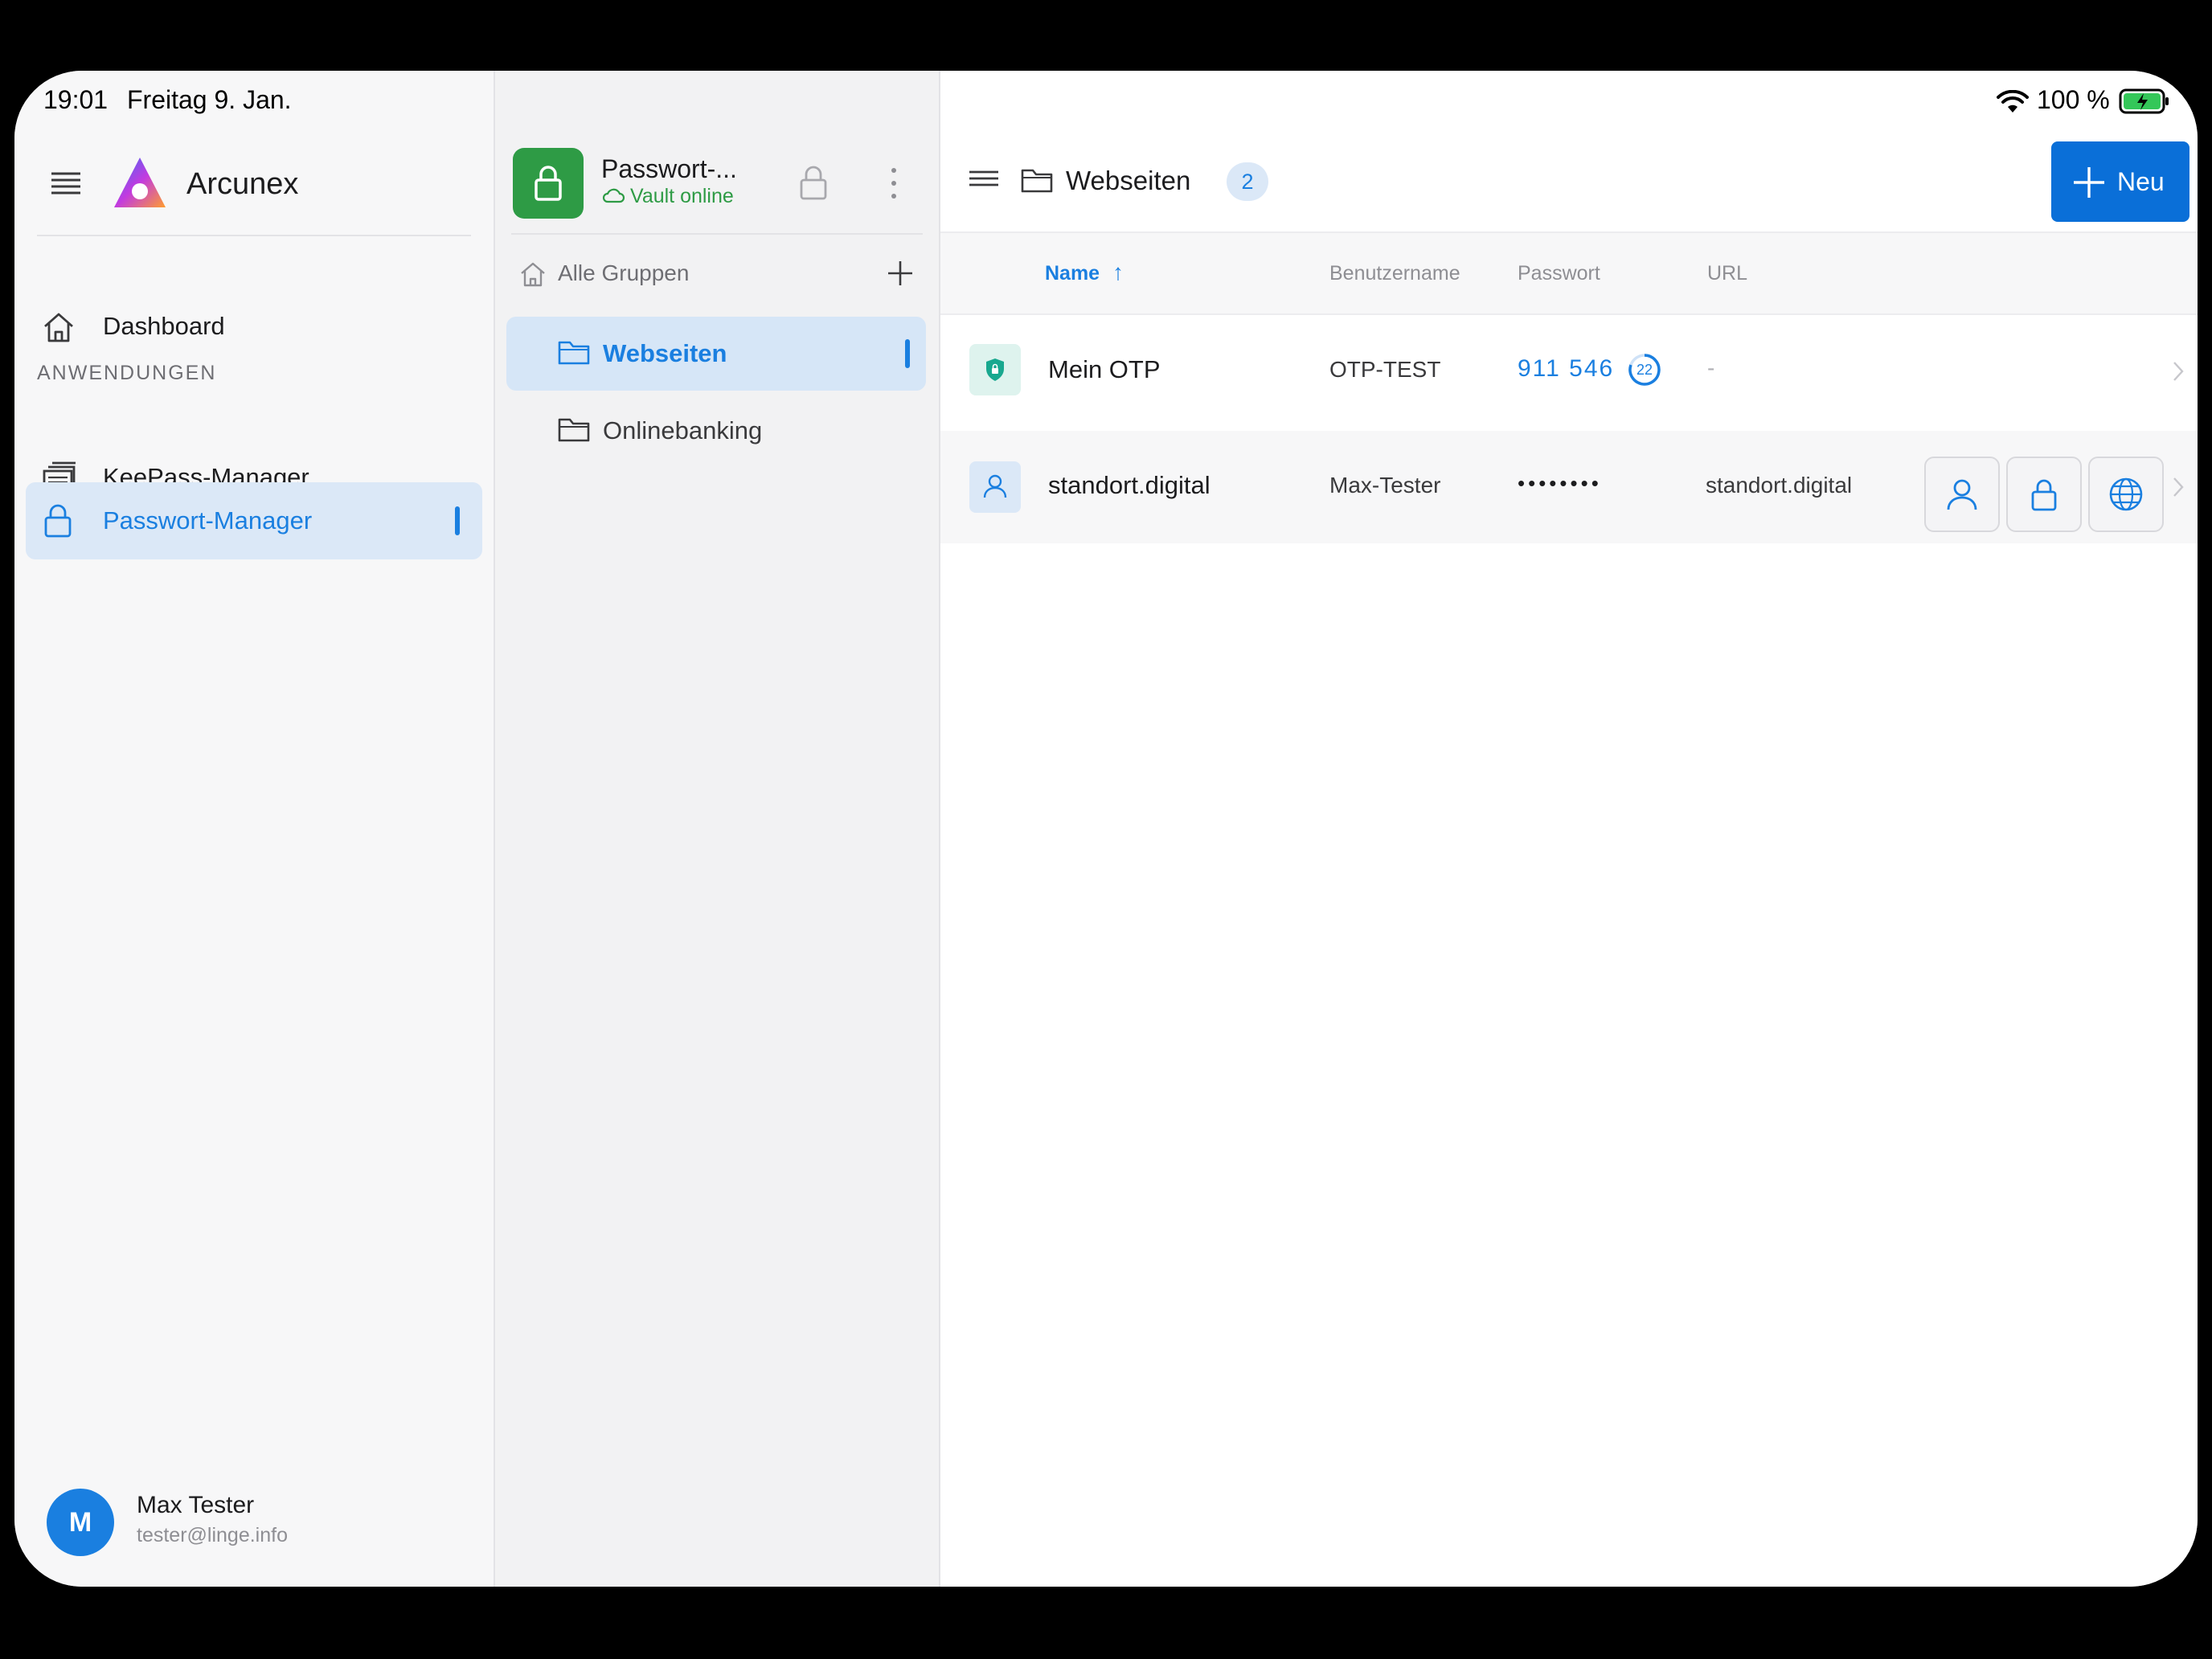 Image resolution: width=2212 pixels, height=1659 pixels. Describe the element at coordinates (900, 273) in the screenshot. I see `add-group-icon` at that location.